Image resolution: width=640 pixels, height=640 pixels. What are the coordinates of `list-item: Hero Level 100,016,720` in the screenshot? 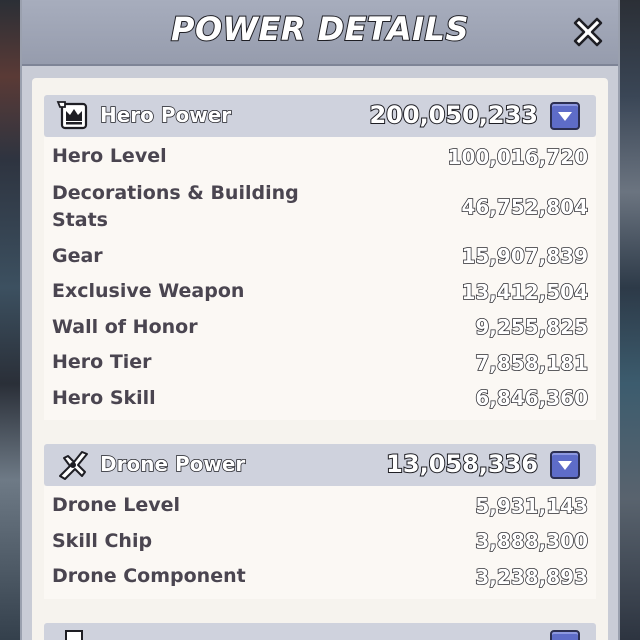 It's located at (320, 157).